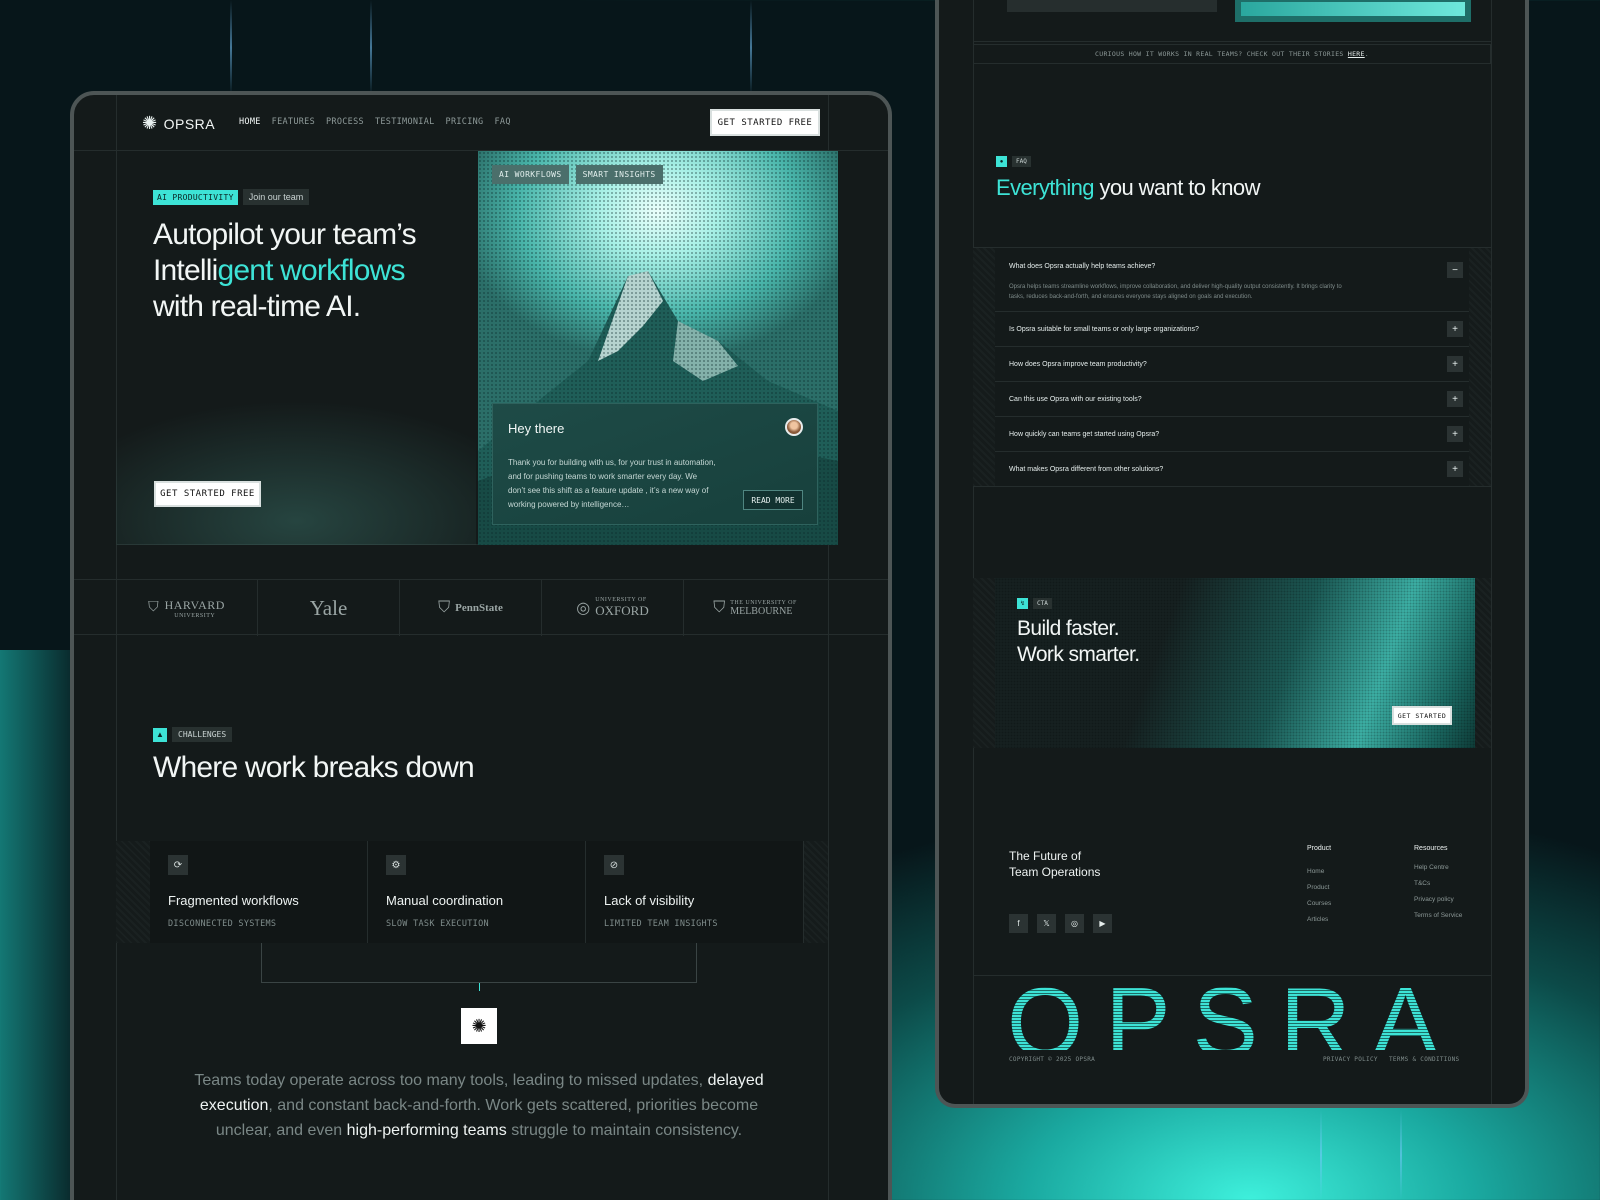  Describe the element at coordinates (1319, 848) in the screenshot. I see `footer-product-heading: Product` at that location.